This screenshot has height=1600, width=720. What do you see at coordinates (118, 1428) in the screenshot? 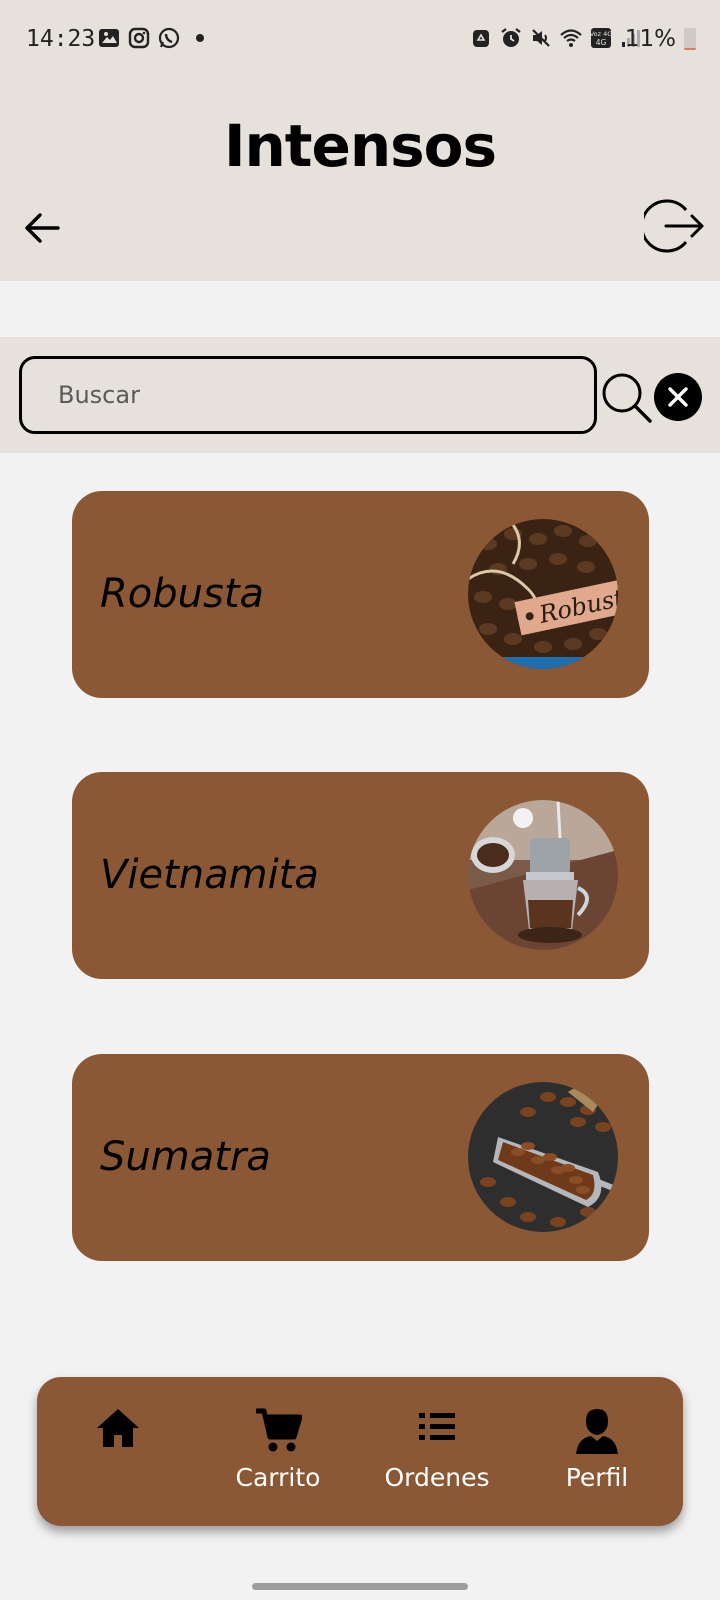
I see `home-icon` at bounding box center [118, 1428].